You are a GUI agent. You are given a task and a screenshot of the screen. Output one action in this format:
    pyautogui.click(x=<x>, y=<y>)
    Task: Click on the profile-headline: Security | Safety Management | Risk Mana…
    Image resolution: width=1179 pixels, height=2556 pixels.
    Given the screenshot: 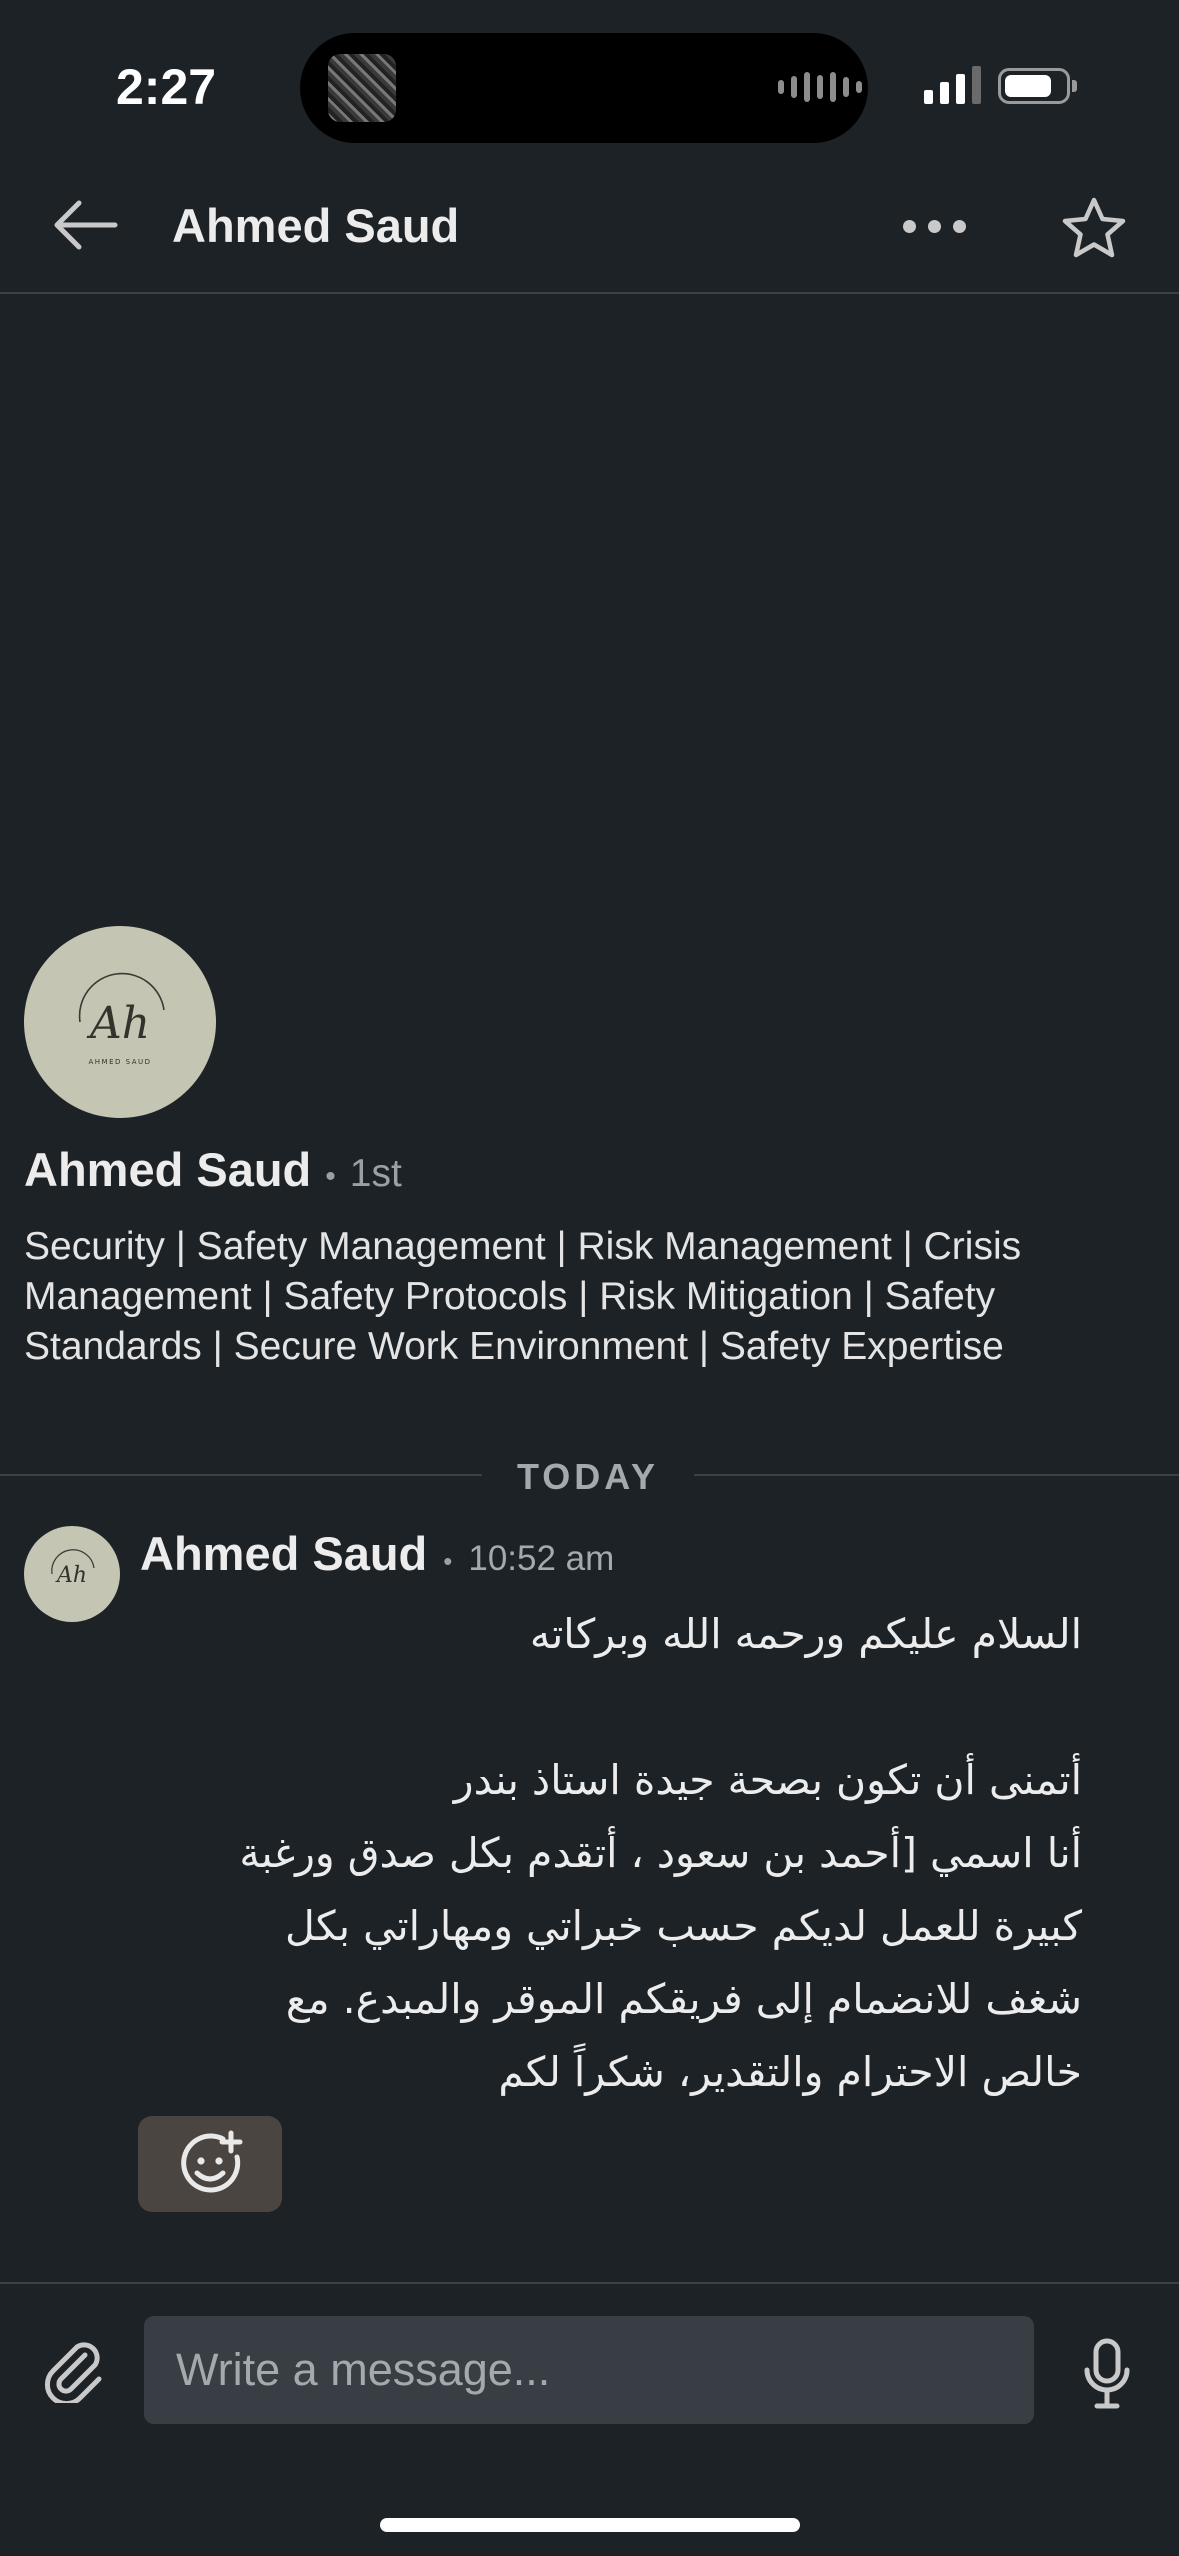 What is the action you would take?
    pyautogui.click(x=523, y=1296)
    